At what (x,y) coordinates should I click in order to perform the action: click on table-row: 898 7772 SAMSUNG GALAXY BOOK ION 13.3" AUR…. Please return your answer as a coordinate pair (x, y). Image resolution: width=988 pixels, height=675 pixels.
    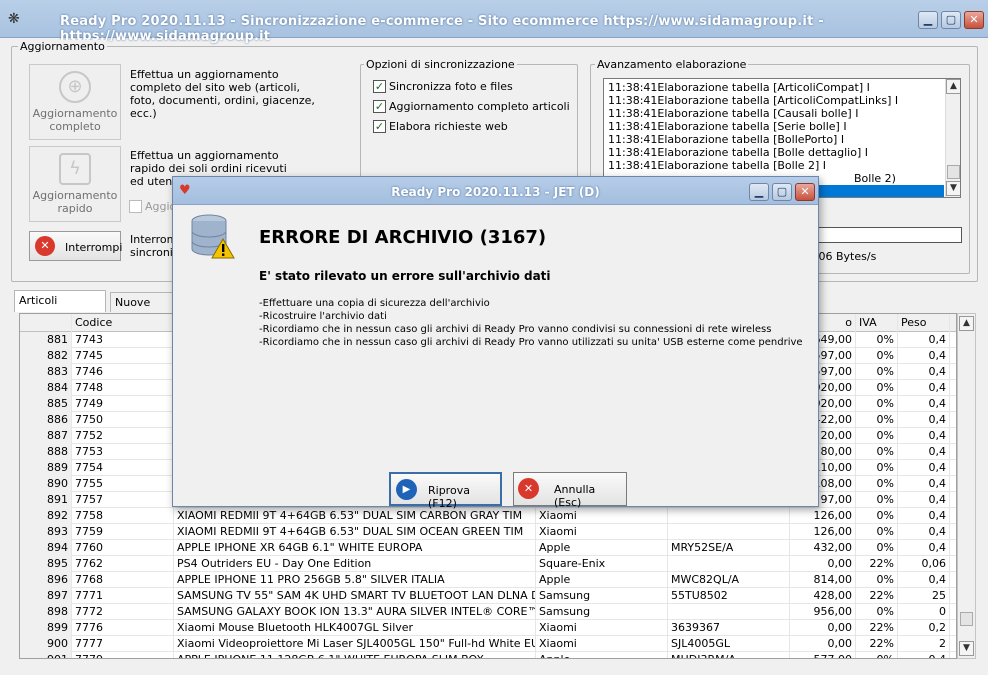
    Looking at the image, I should click on (488, 612).